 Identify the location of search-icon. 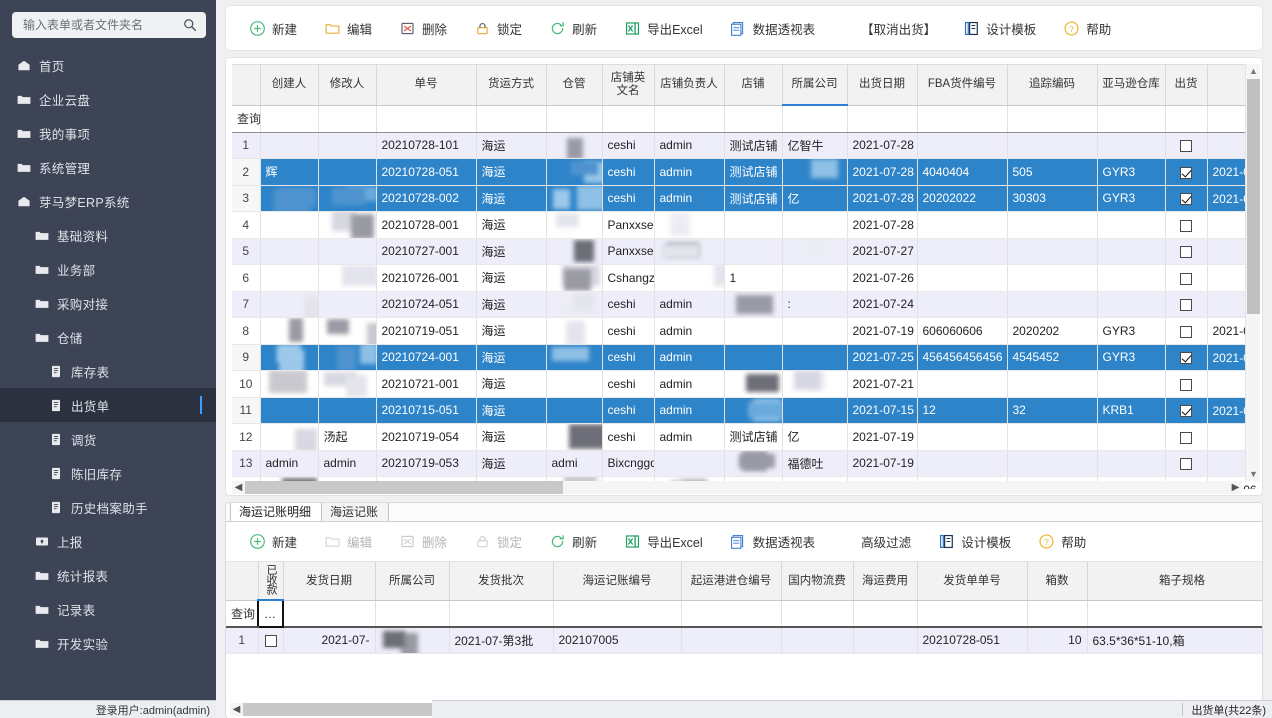
(190, 25).